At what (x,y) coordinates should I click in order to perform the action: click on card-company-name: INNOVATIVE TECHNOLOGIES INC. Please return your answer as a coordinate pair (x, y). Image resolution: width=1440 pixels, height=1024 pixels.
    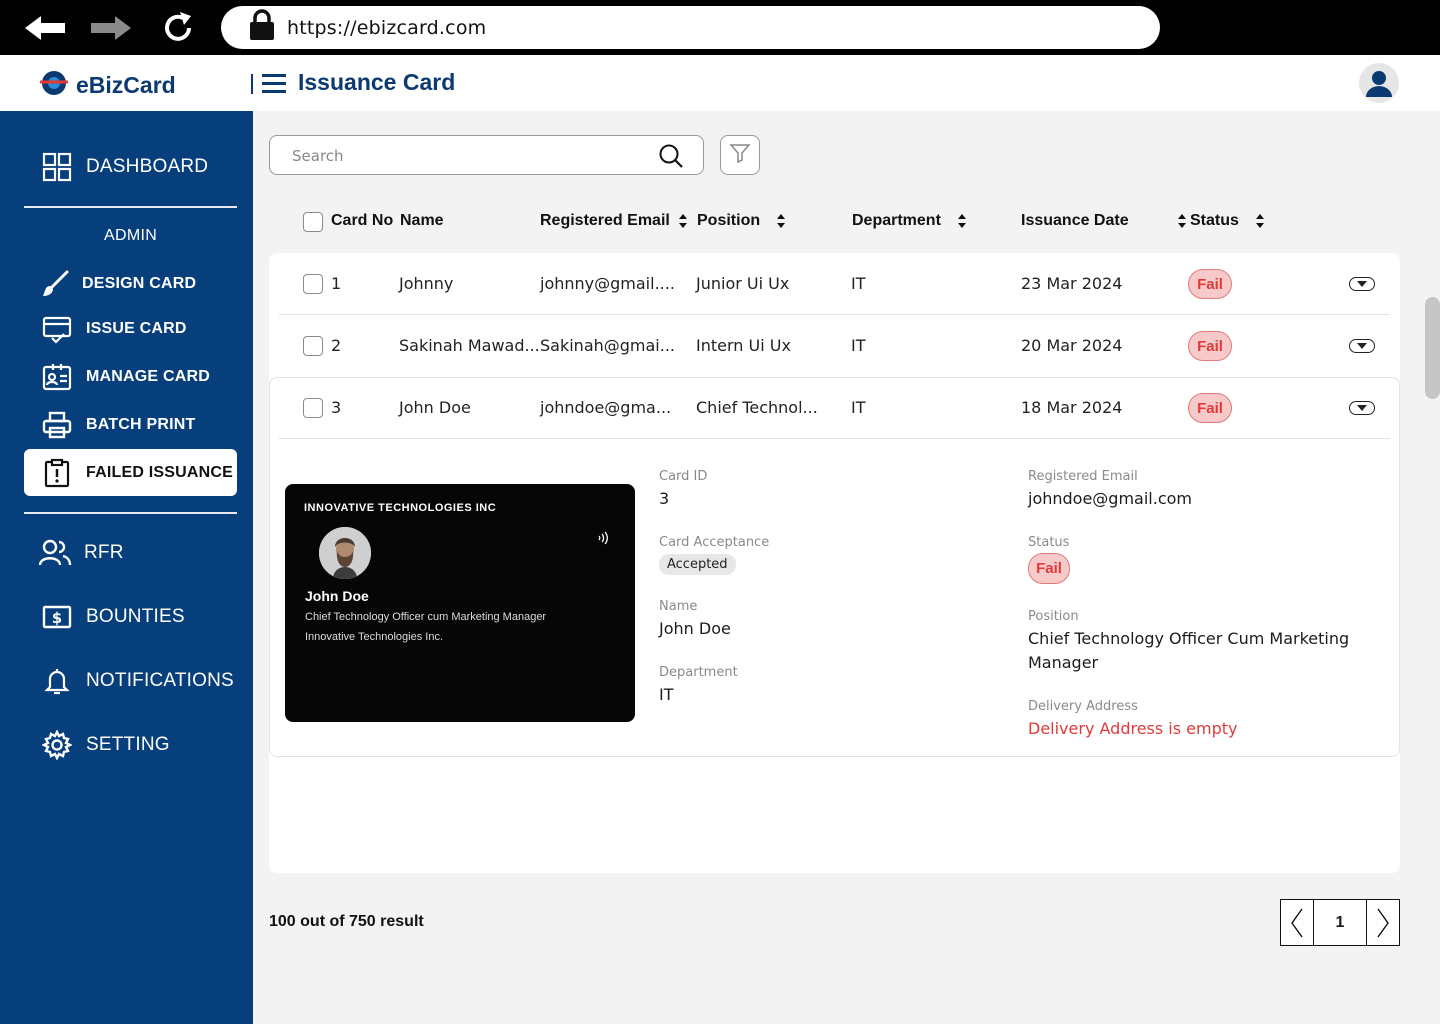
    Looking at the image, I should click on (400, 508).